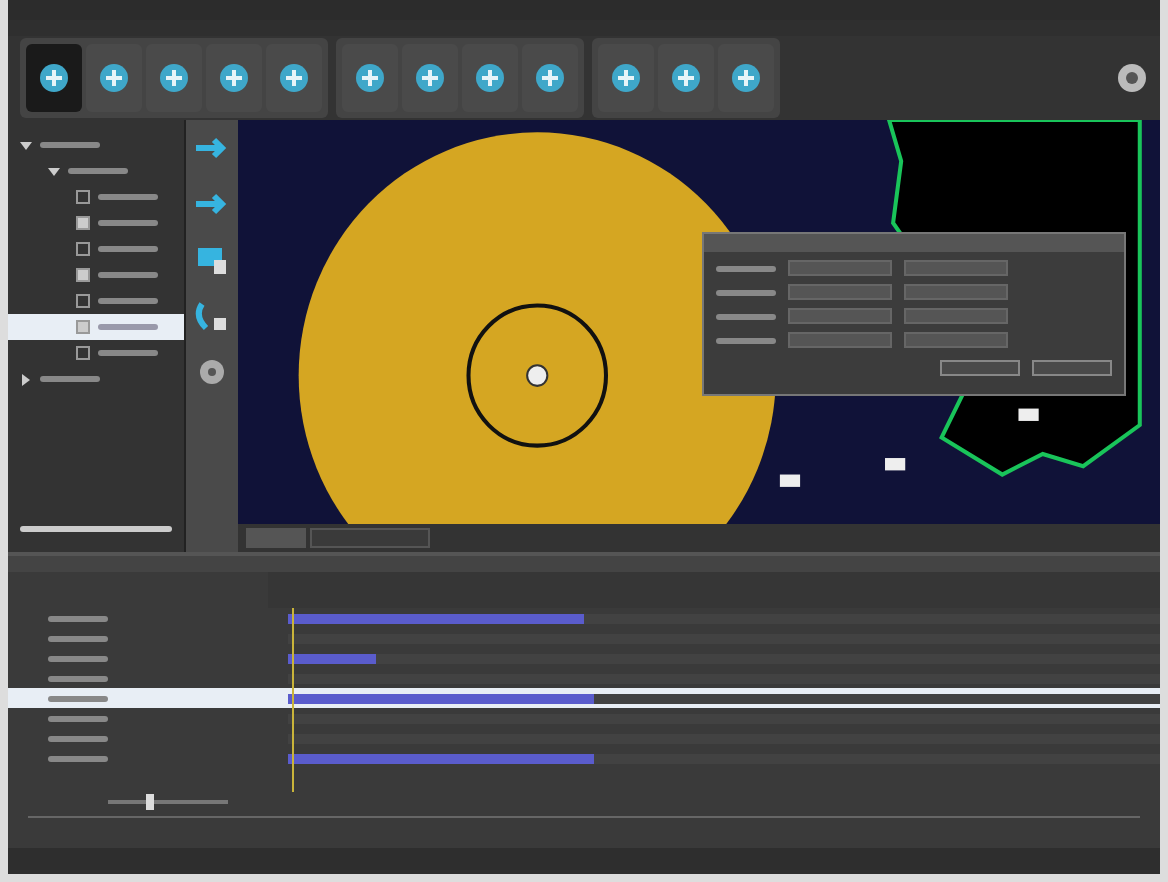 This screenshot has height=882, width=1168. Describe the element at coordinates (150, 802) in the screenshot. I see `slider-thumb` at that location.